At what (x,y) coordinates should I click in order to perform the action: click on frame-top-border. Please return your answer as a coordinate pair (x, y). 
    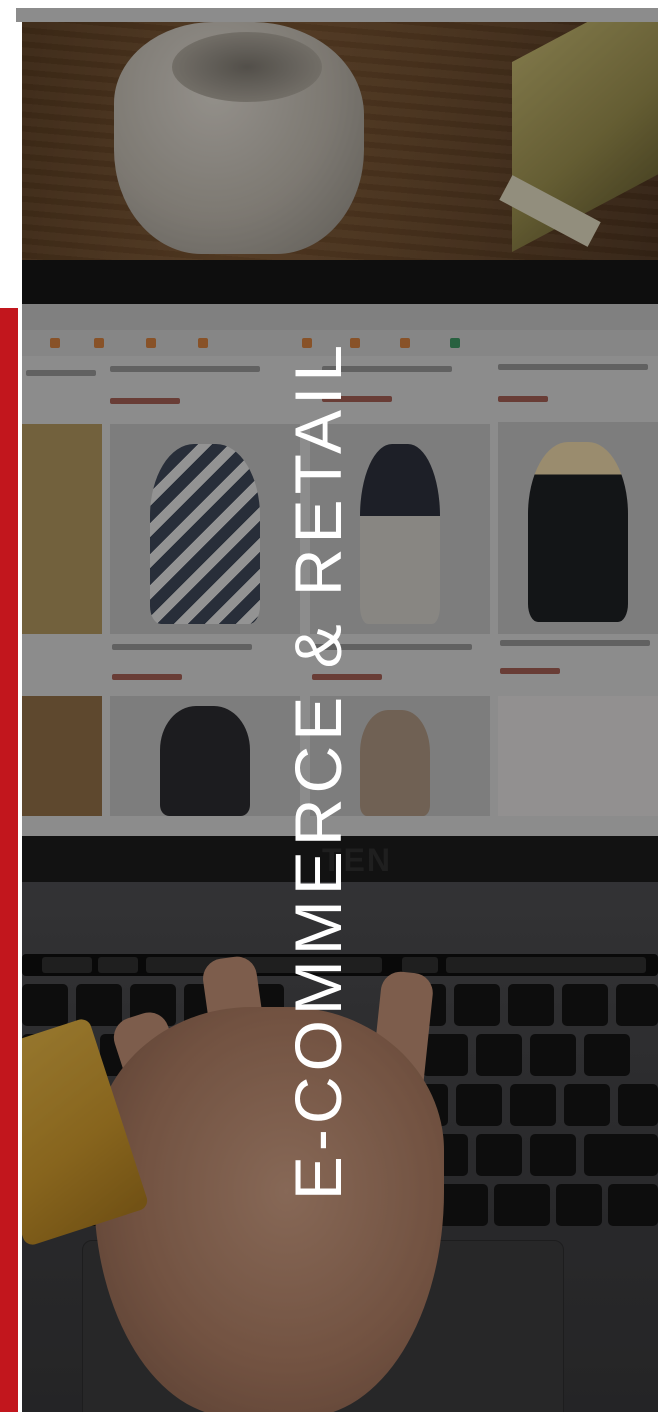
    Looking at the image, I should click on (337, 15).